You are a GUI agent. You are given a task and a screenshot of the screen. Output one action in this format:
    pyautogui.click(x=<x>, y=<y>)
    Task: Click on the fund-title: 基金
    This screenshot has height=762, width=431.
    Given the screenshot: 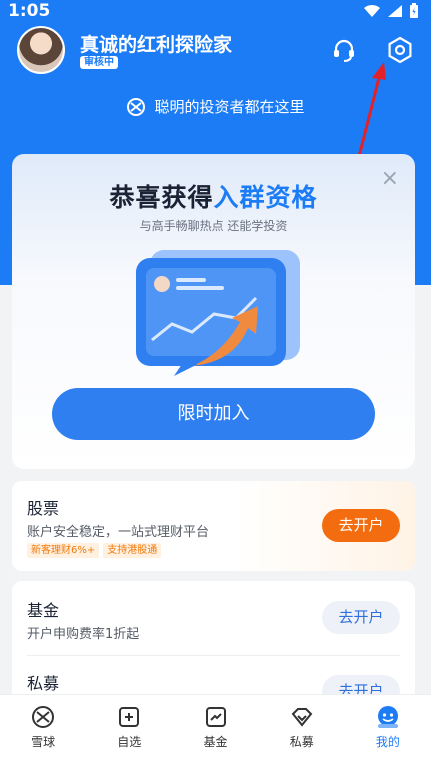 What is the action you would take?
    pyautogui.click(x=43, y=610)
    